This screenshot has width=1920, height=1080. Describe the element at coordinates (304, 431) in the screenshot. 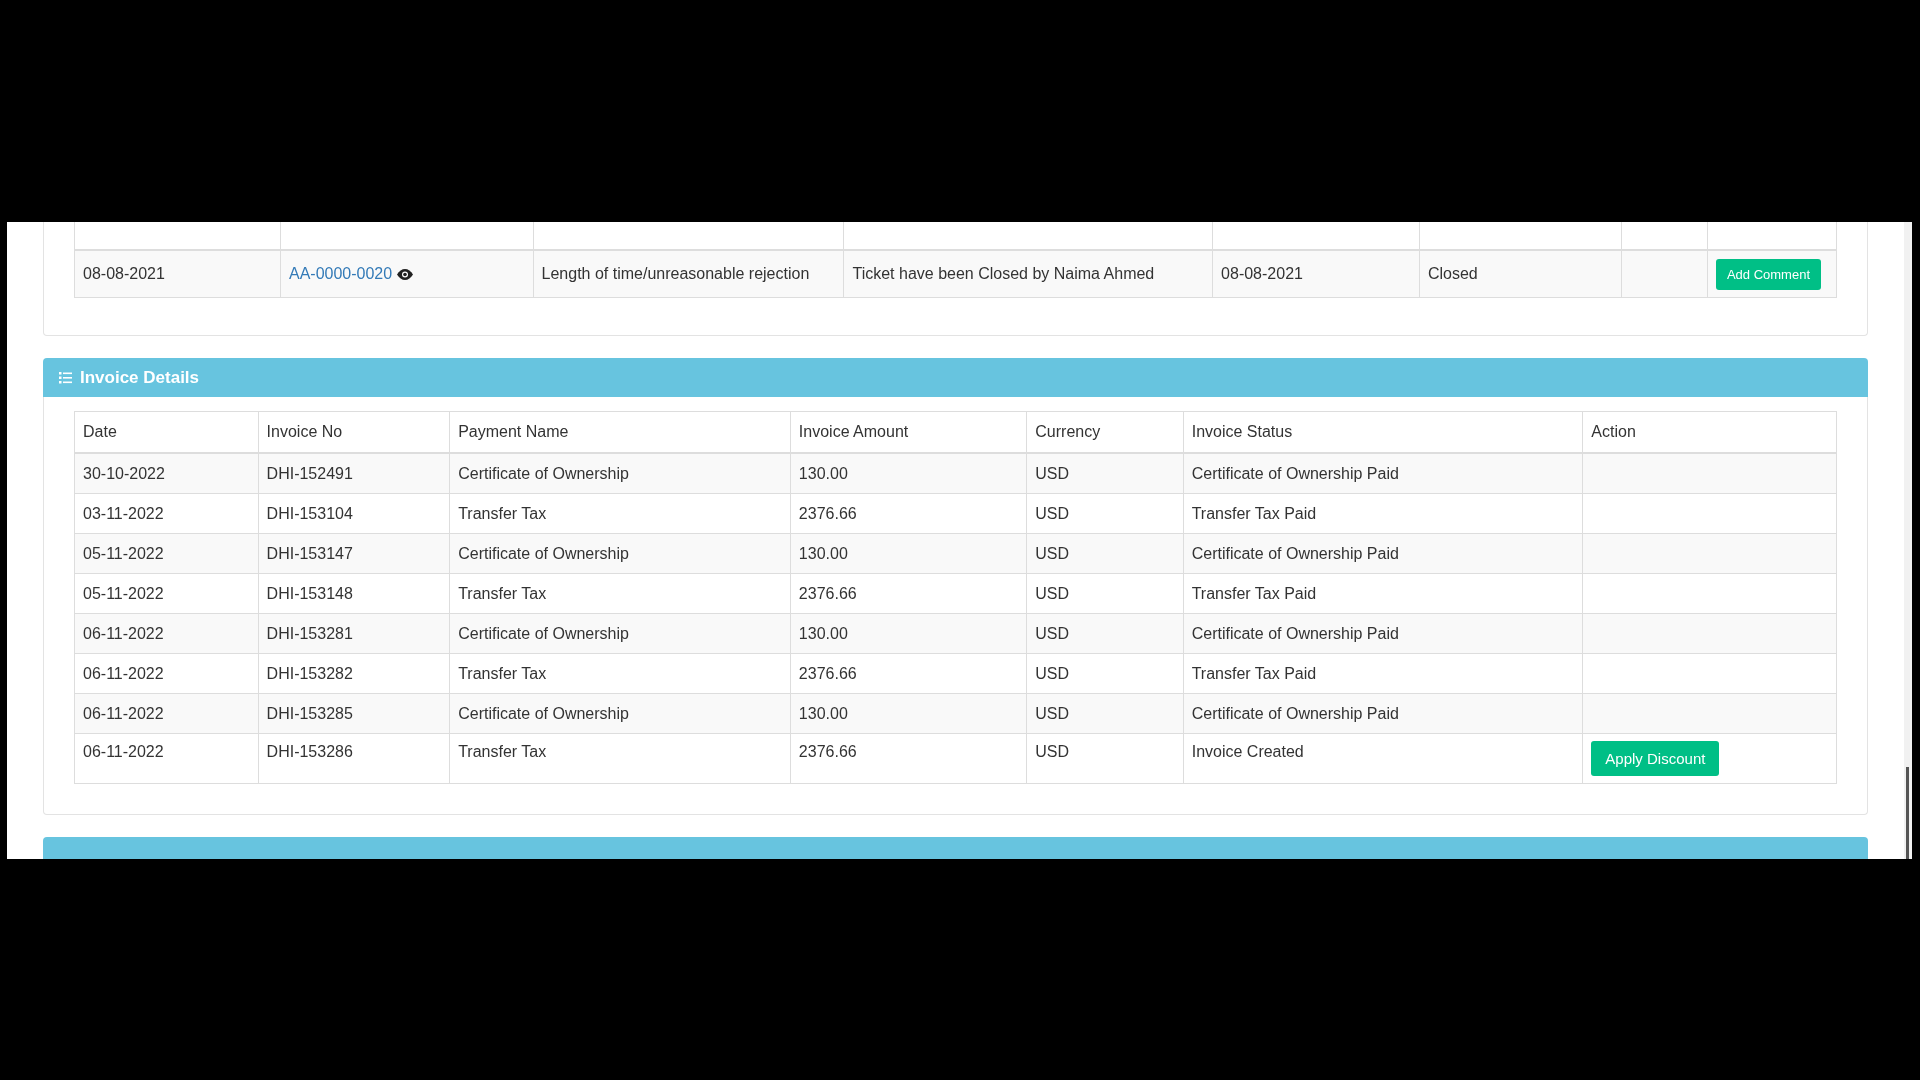

I see `column-header: Invoice No` at that location.